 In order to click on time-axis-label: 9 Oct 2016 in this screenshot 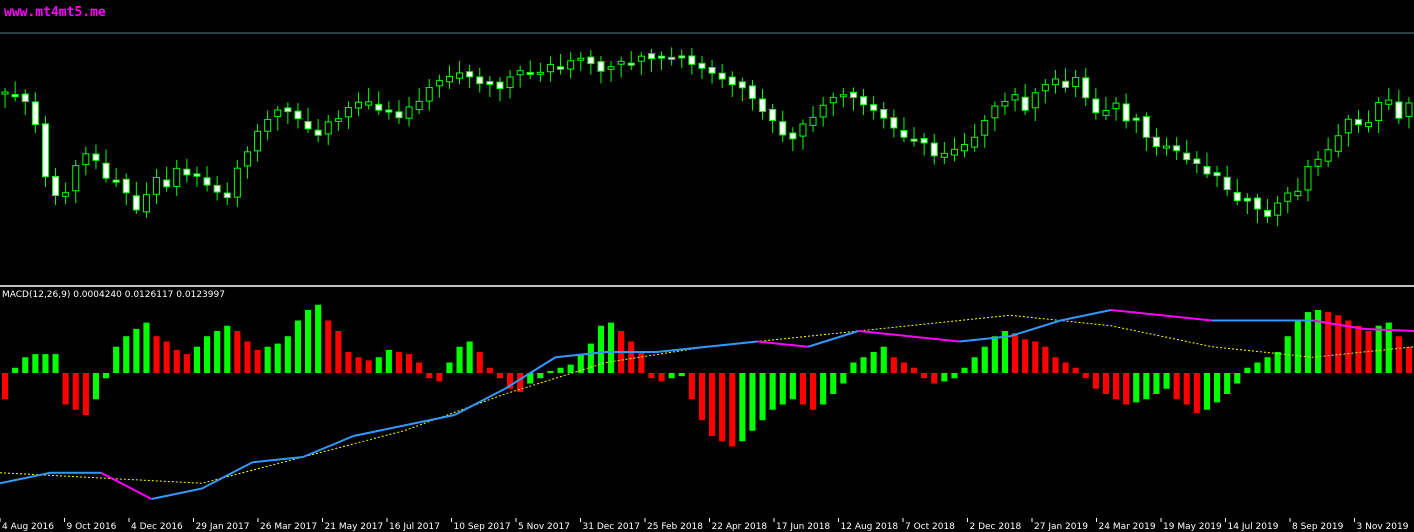, I will do `click(91, 527)`.